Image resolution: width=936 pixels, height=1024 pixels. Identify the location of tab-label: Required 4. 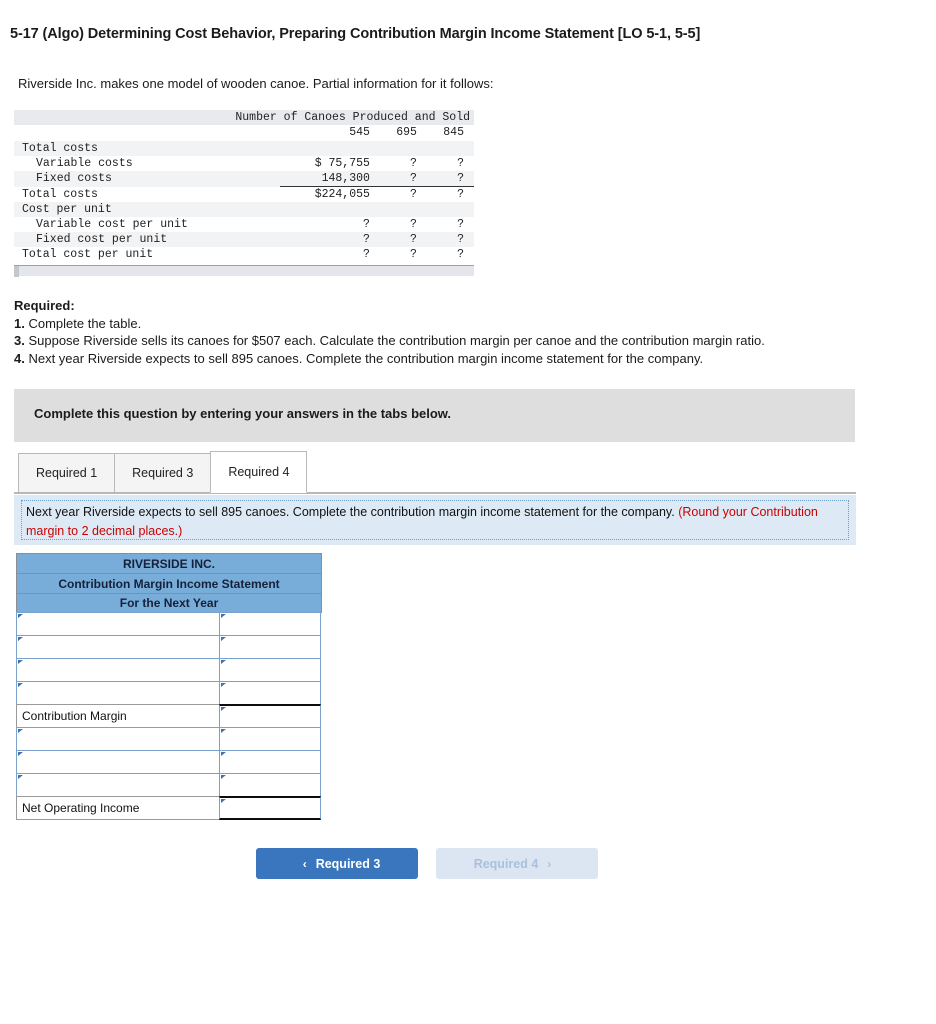
(259, 472).